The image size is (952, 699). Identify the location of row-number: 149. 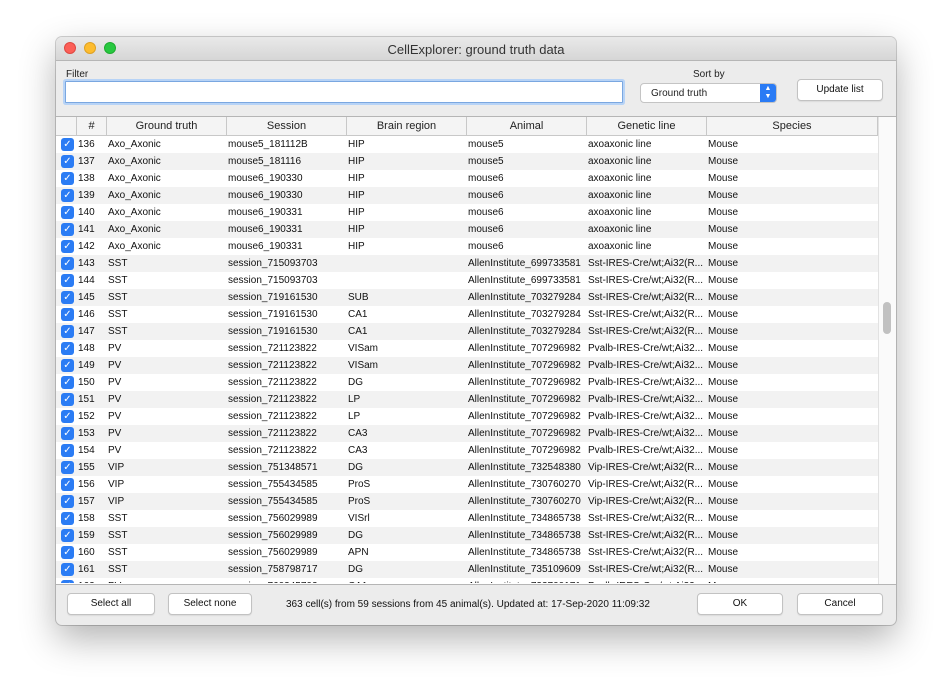
(86, 365).